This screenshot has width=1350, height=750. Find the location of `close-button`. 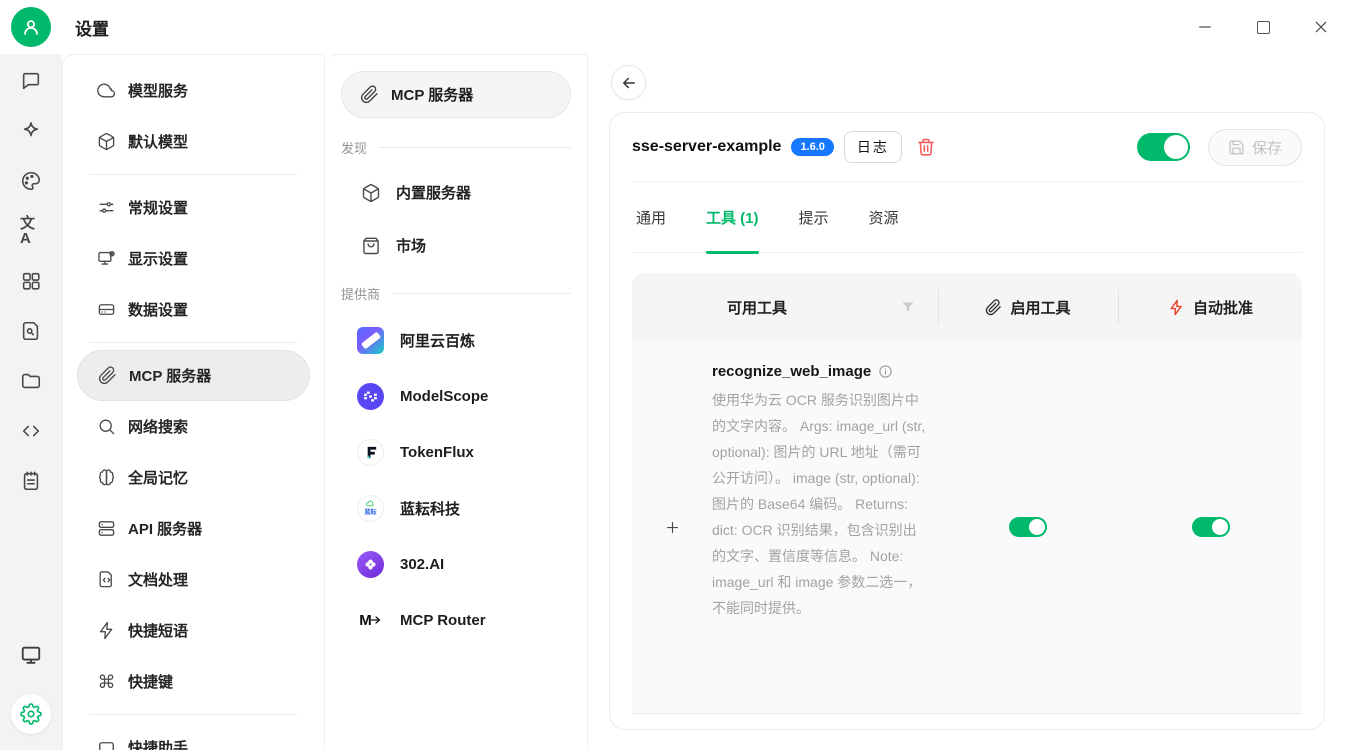

close-button is located at coordinates (1321, 27).